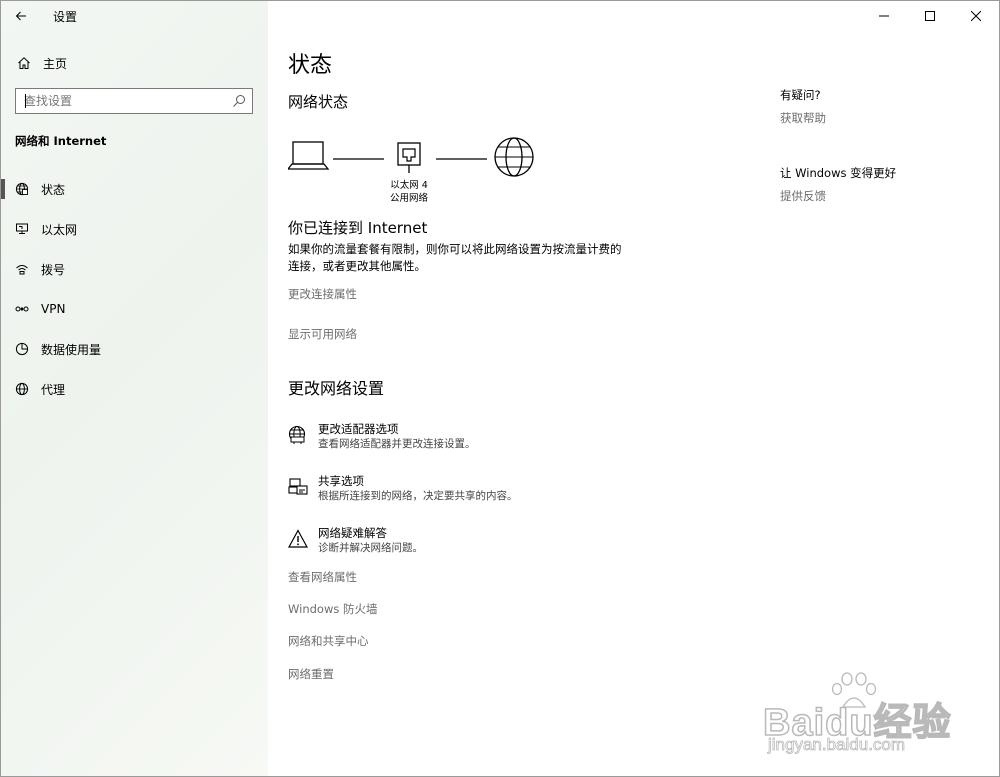  What do you see at coordinates (418, 496) in the screenshot?
I see `setting-description: 根据所连接到的网络，决定要共享的内容。` at bounding box center [418, 496].